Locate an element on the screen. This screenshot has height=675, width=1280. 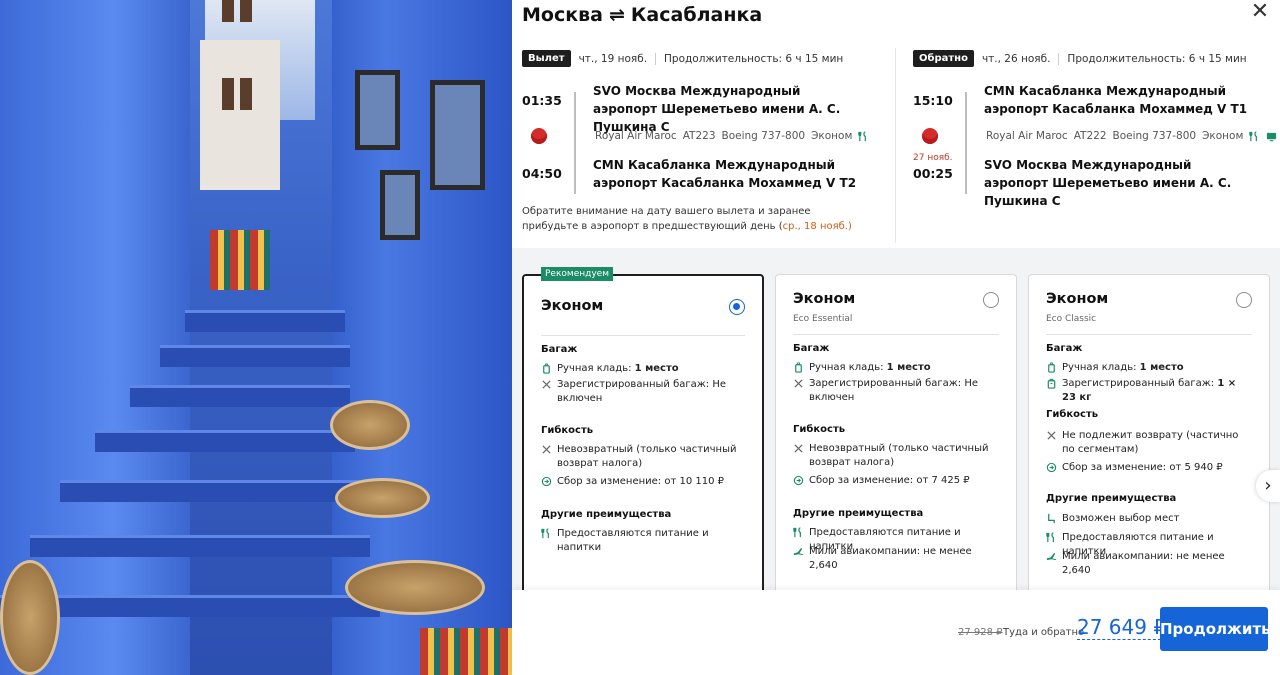
change-fee-text: Сбор за изменение: от 7 425 ₽ is located at coordinates (889, 480).